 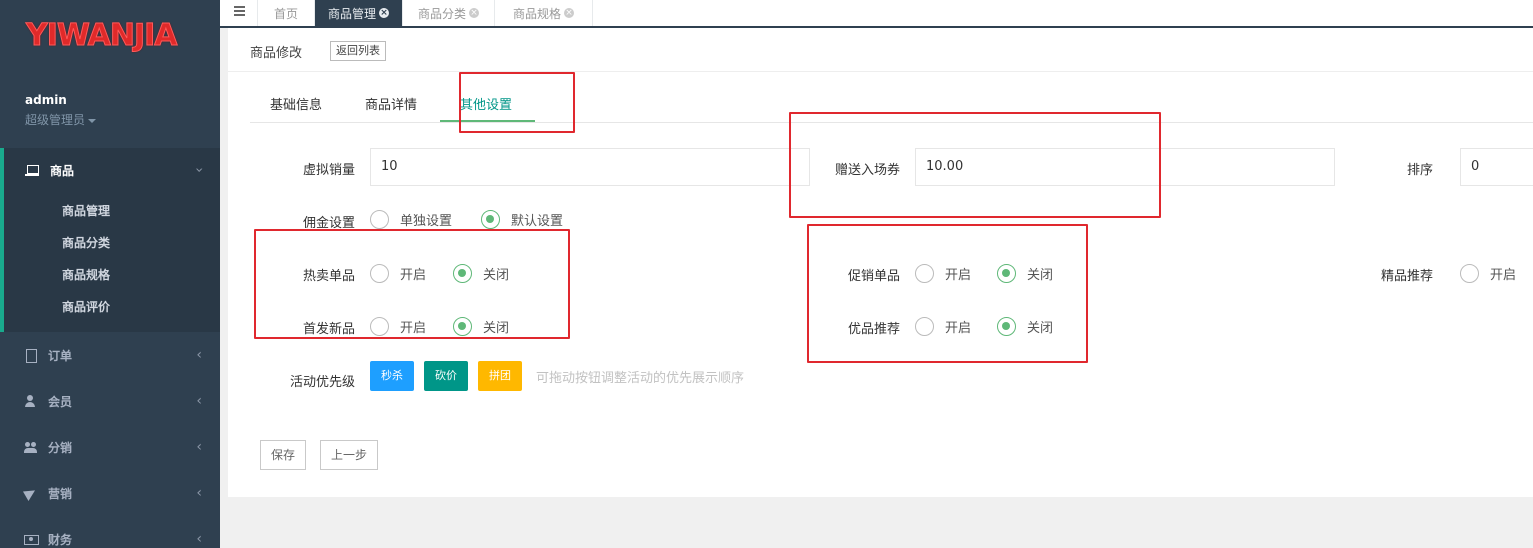 I want to click on chevron-down-icon: ›, so click(x=199, y=170).